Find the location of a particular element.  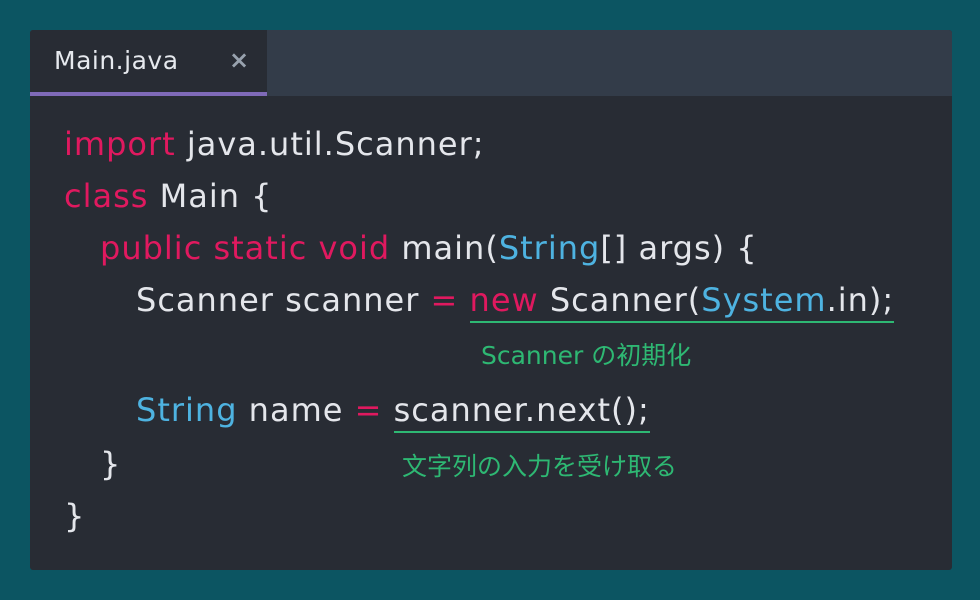

code-text: [] args) { is located at coordinates (679, 248).